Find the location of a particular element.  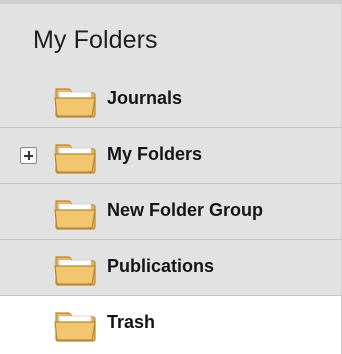

folder-label: Publications is located at coordinates (161, 266).